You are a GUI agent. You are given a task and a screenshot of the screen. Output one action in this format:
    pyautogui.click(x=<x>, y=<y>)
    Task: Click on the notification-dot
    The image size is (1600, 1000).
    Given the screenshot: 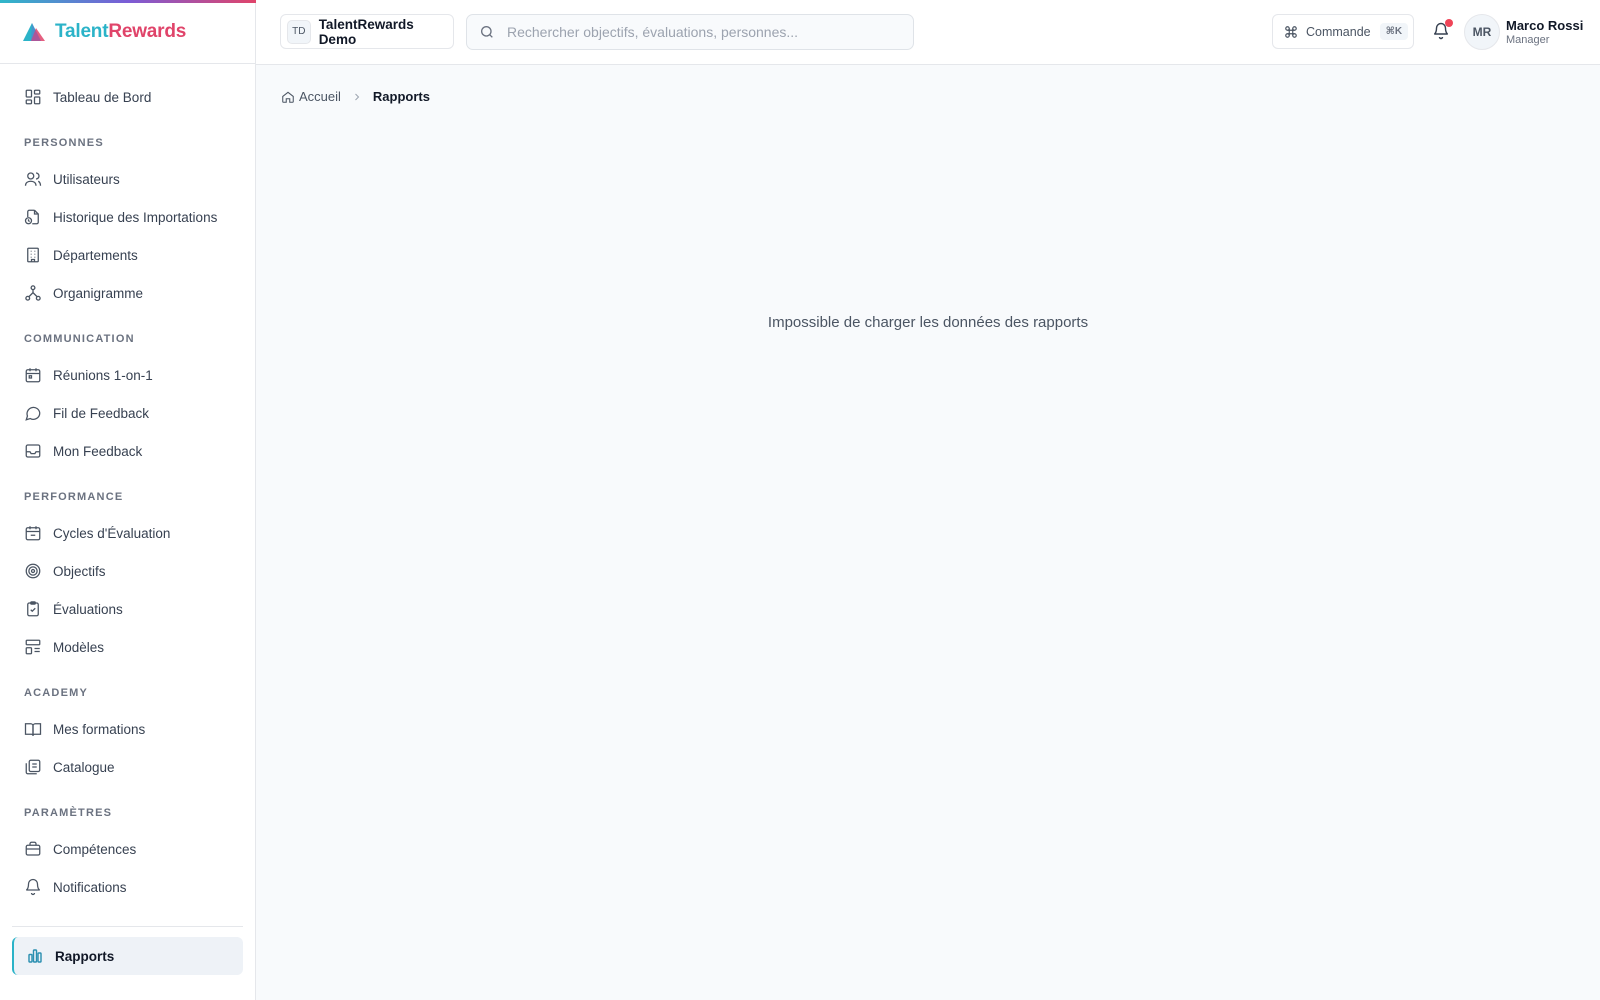 What is the action you would take?
    pyautogui.click(x=1449, y=23)
    